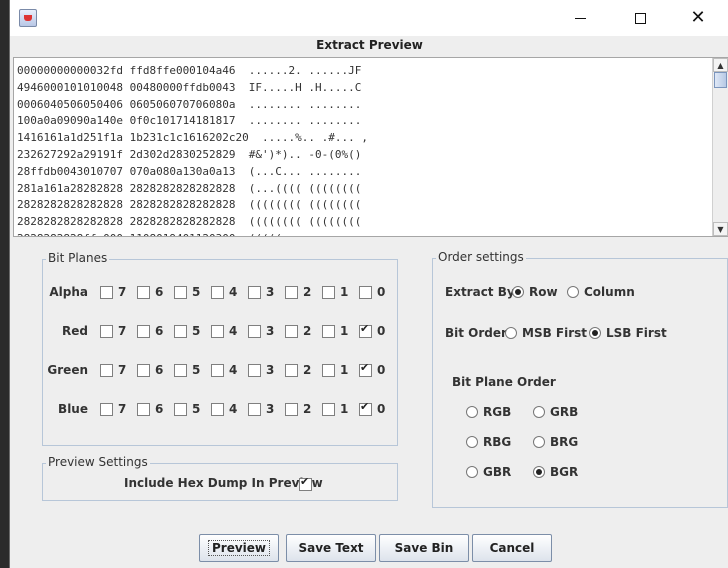 Image resolution: width=728 pixels, height=568 pixels. I want to click on bitplane-alpha-bit5-checkbox, so click(180, 292).